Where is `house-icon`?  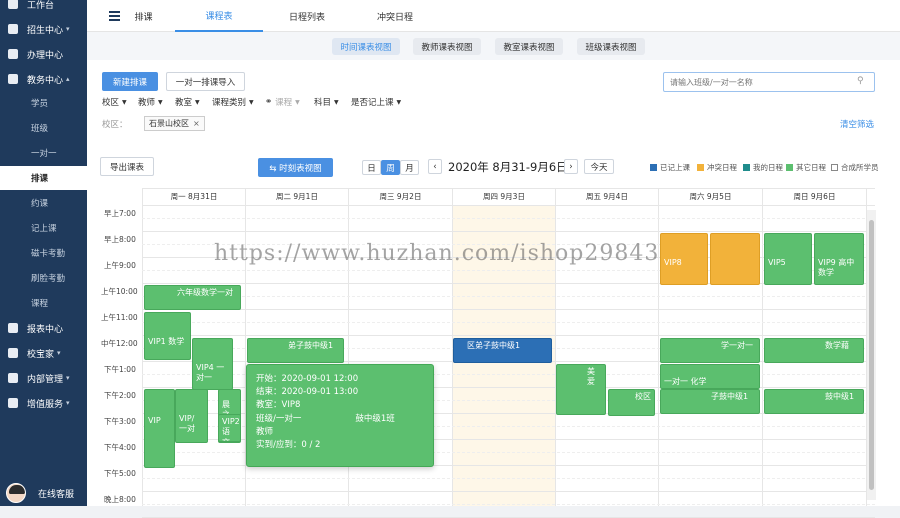 house-icon is located at coordinates (13, 353).